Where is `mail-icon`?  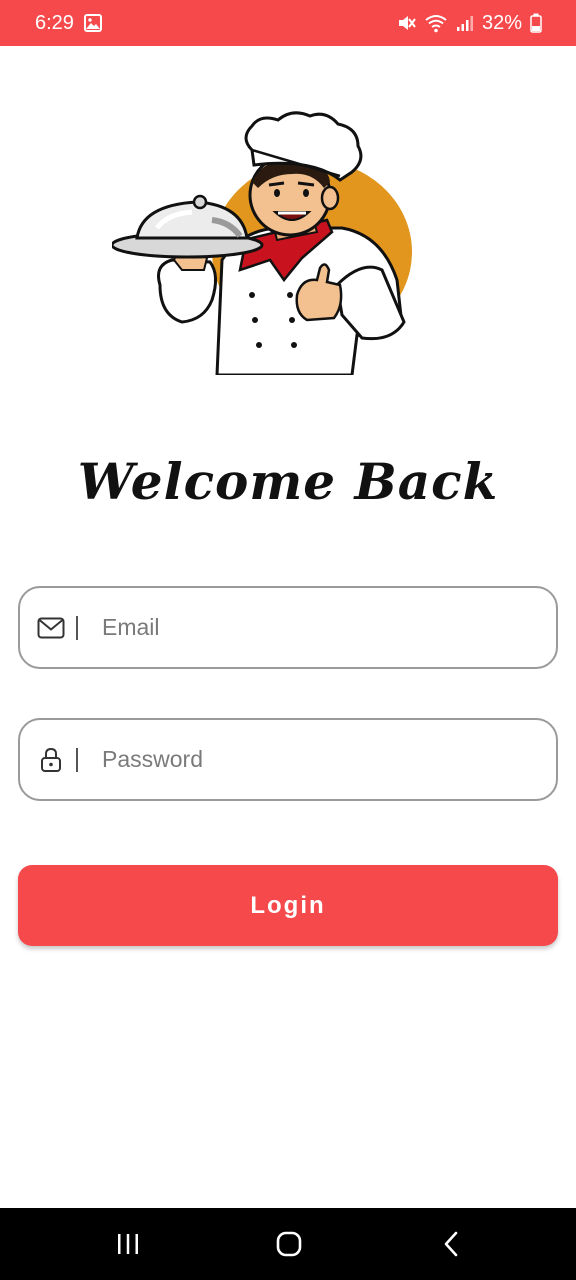
mail-icon is located at coordinates (51, 628).